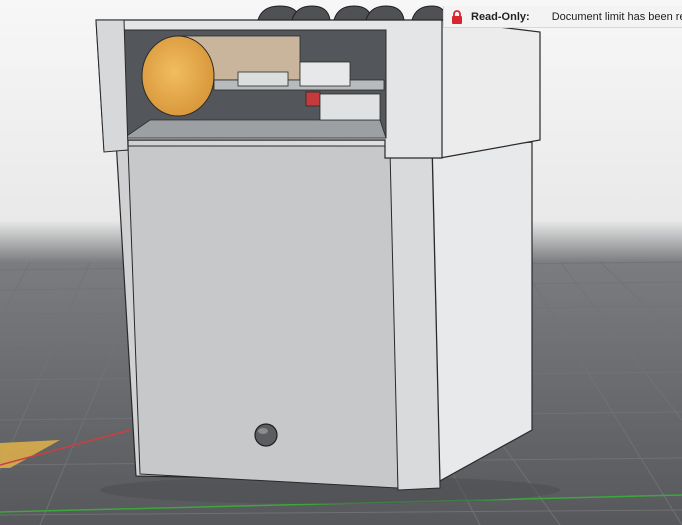 The width and height of the screenshot is (682, 525). Describe the element at coordinates (350, 107) in the screenshot. I see `inner-pcb` at that location.